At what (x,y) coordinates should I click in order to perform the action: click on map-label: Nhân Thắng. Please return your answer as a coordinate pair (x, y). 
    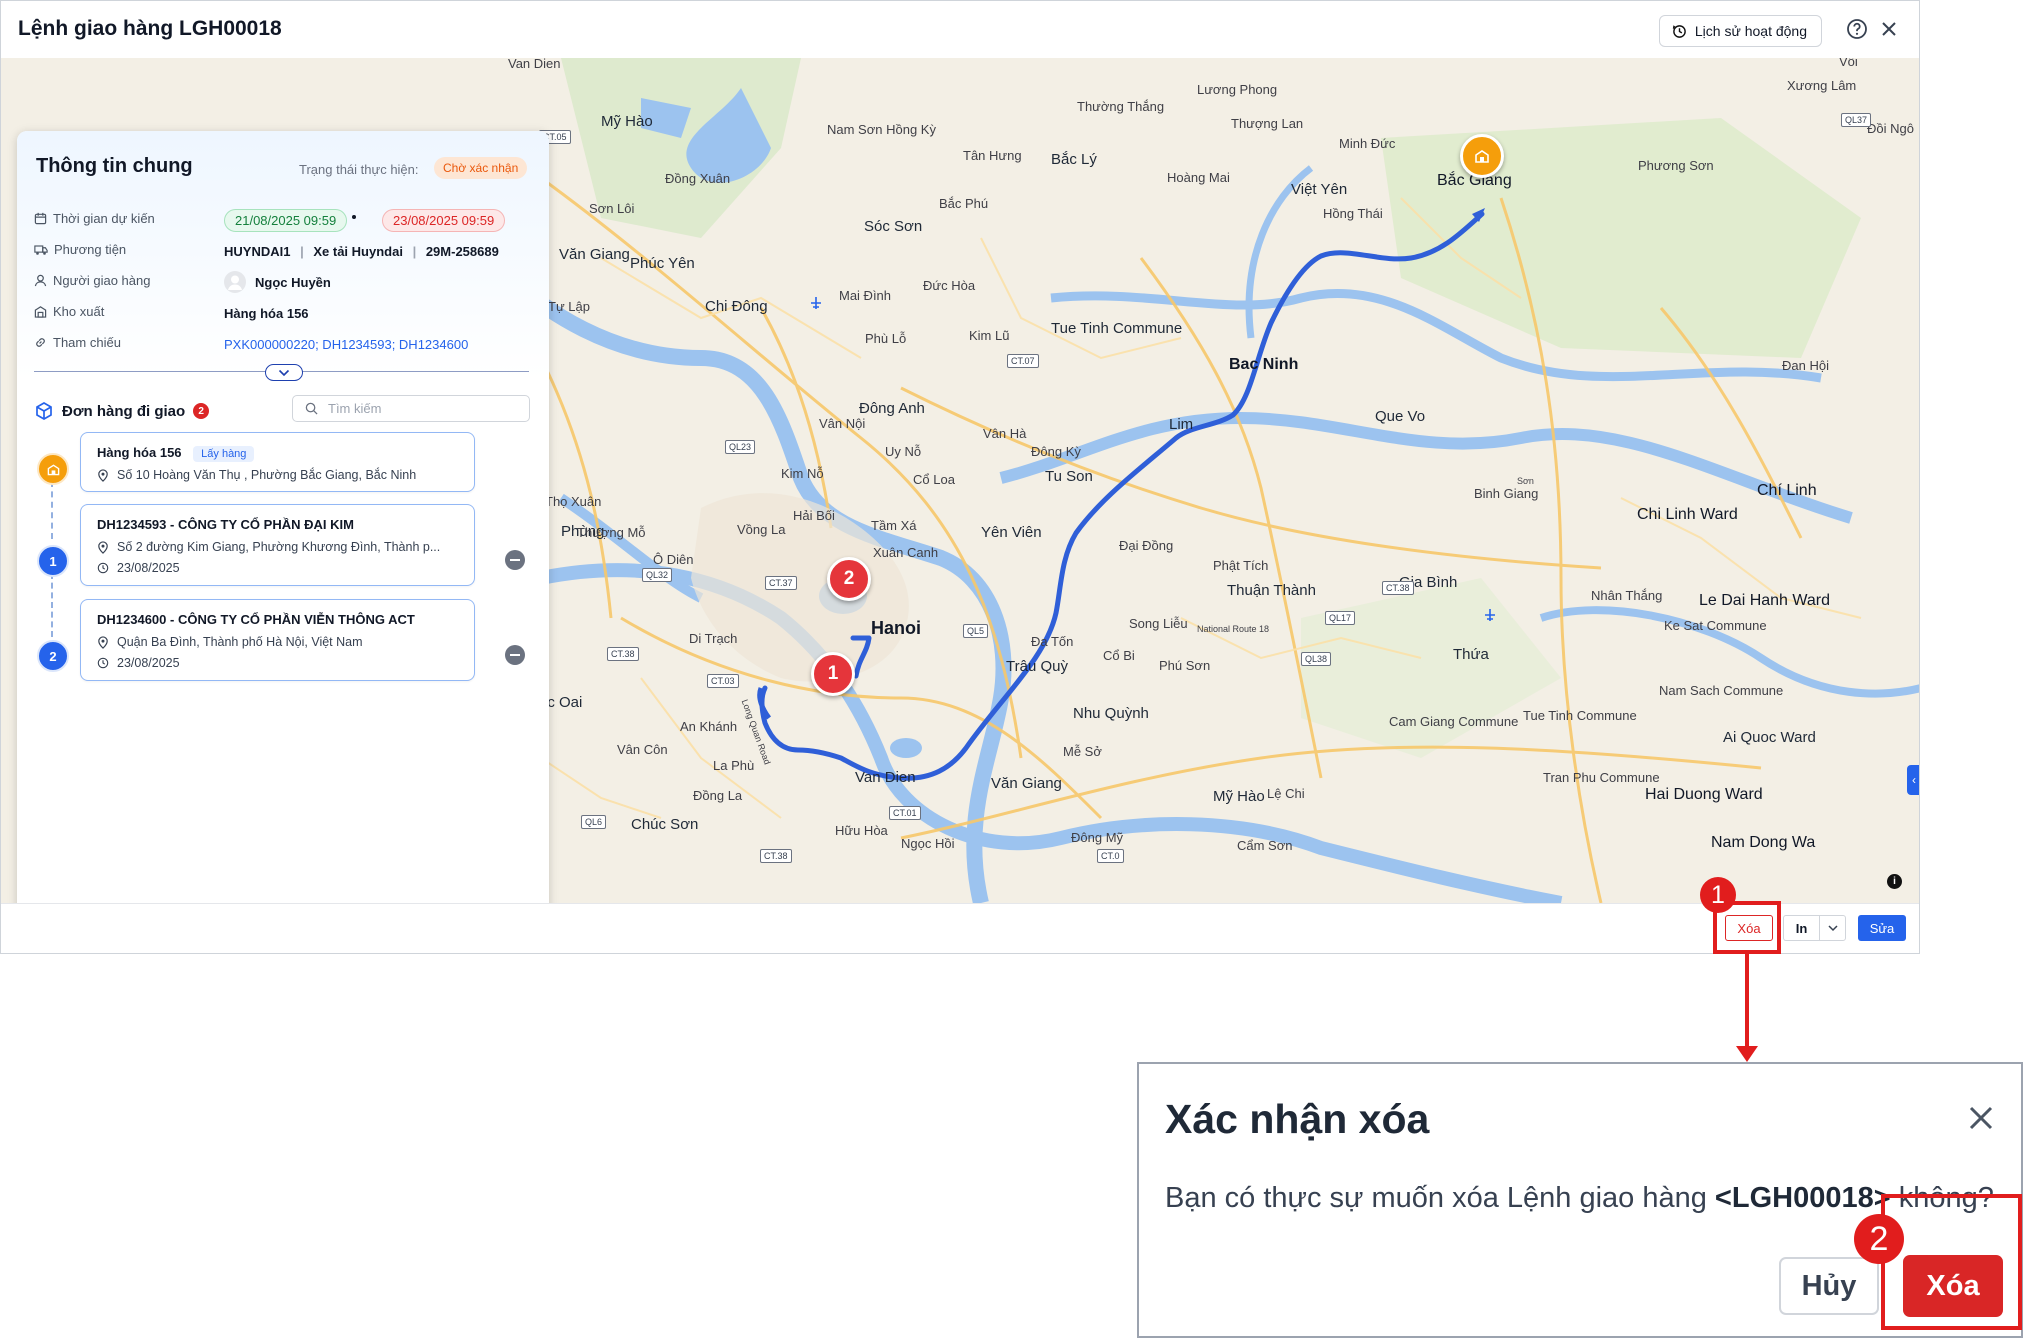
    Looking at the image, I should click on (1627, 595).